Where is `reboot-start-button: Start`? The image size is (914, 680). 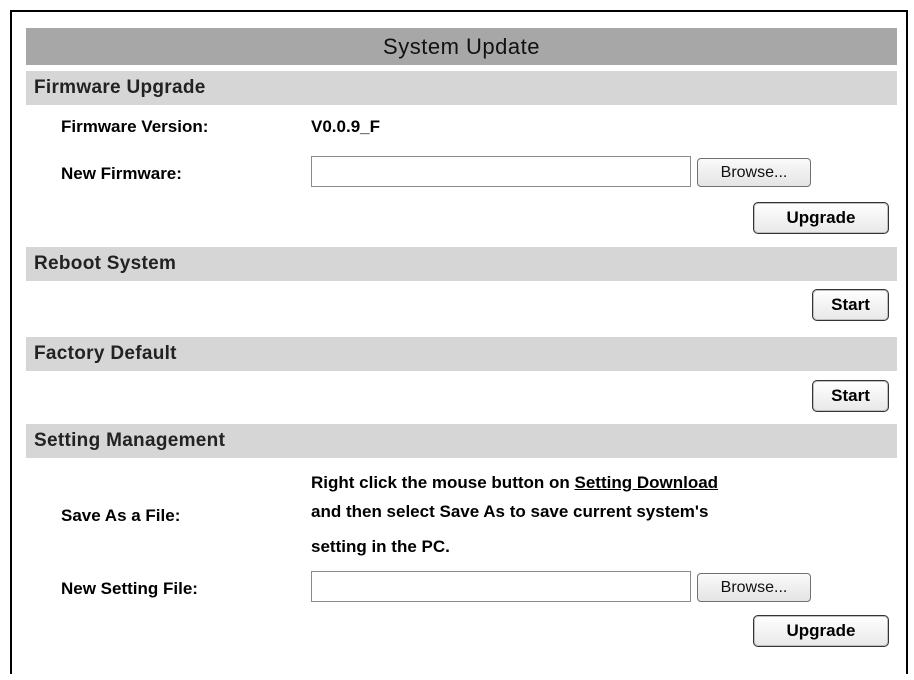
reboot-start-button: Start is located at coordinates (850, 305).